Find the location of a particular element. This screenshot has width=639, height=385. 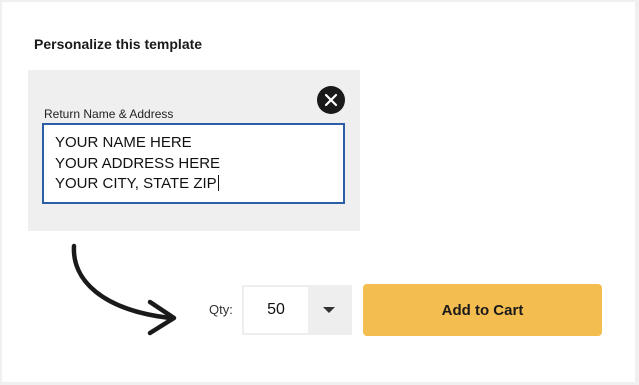

qty-label: Qty: is located at coordinates (221, 309).